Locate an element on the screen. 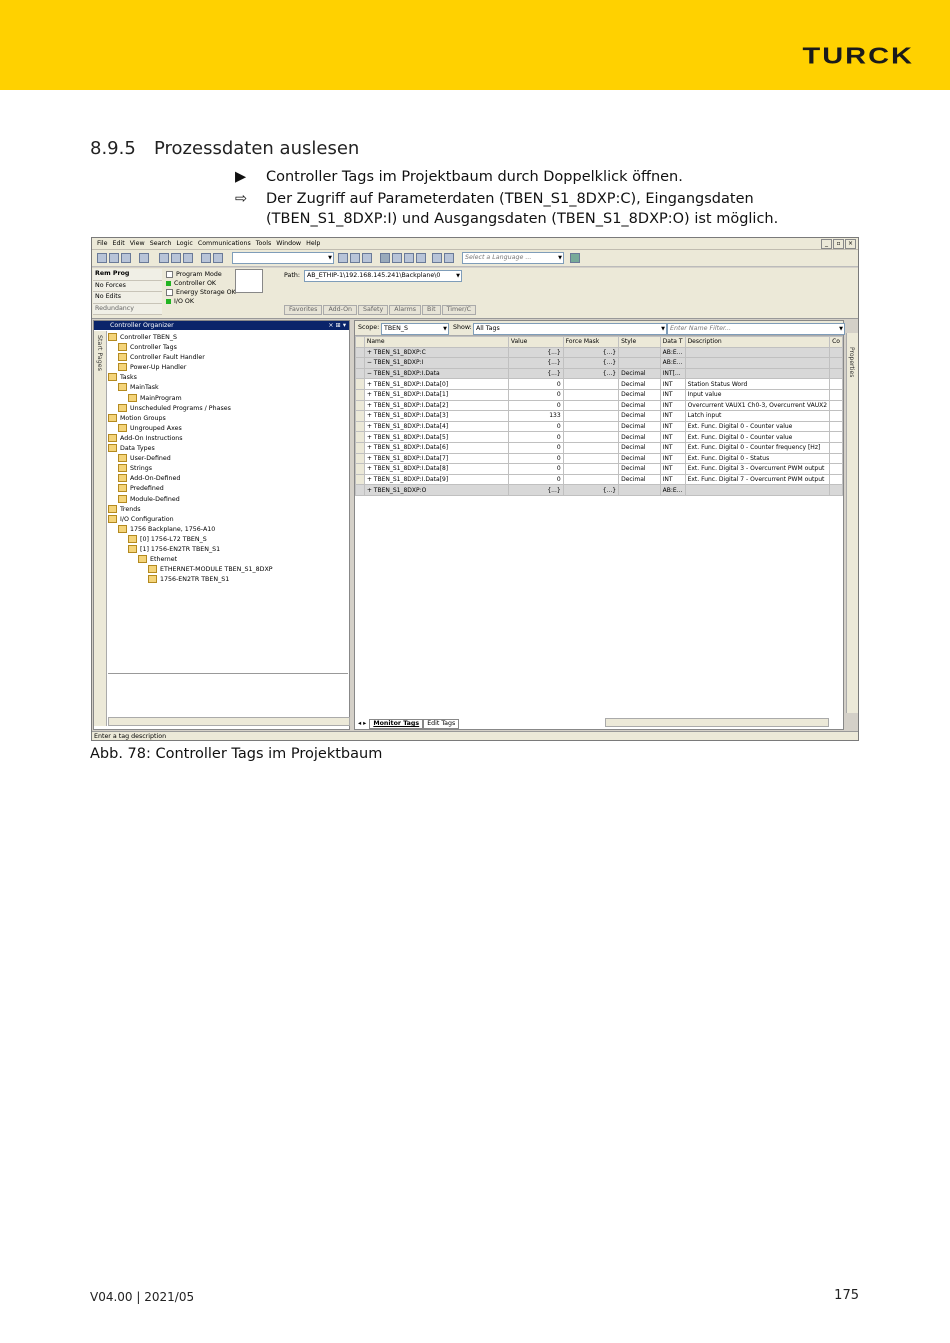 This screenshot has height=1343, width=950. tab-scroll-icon: ◂ ▸ is located at coordinates (362, 724).